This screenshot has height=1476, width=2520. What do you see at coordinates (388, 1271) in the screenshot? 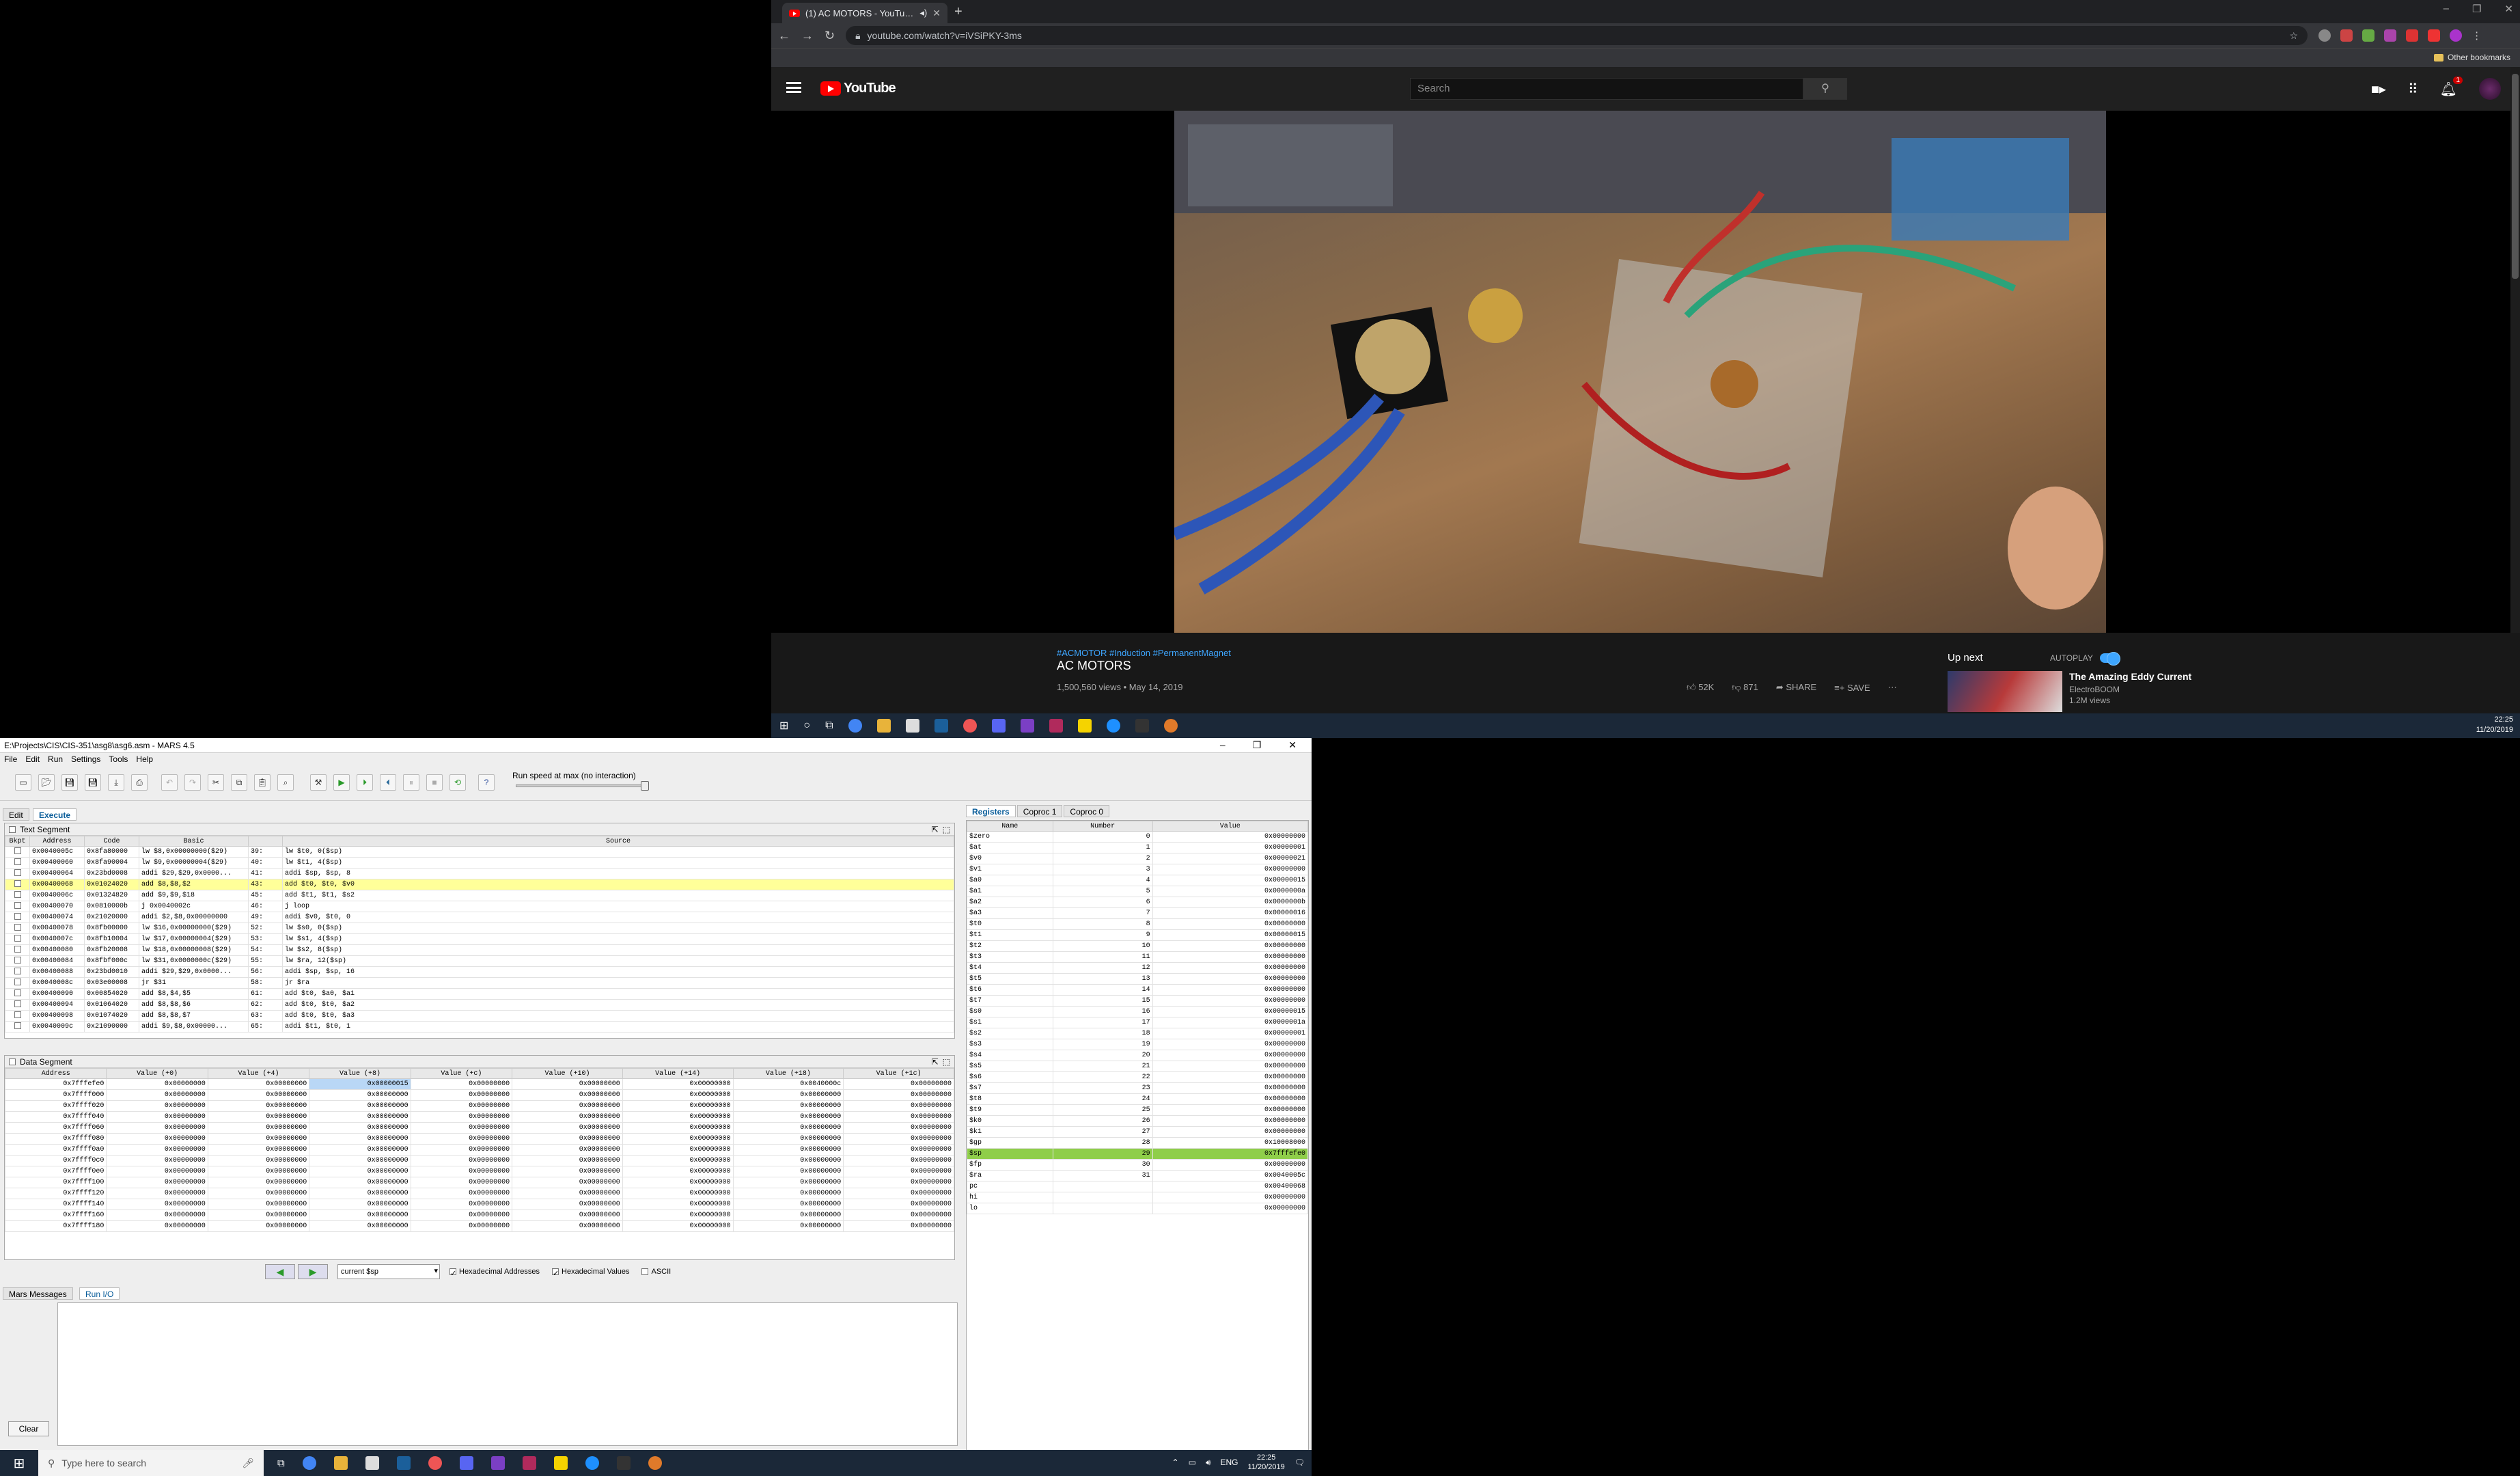
I see `segment-combo: current $sp ▾` at bounding box center [388, 1271].